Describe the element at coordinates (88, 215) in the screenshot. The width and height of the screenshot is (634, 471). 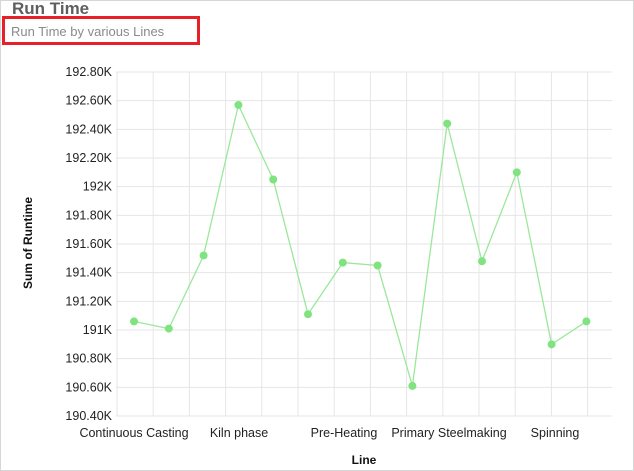
I see `y-tick-label: 191.80K` at that location.